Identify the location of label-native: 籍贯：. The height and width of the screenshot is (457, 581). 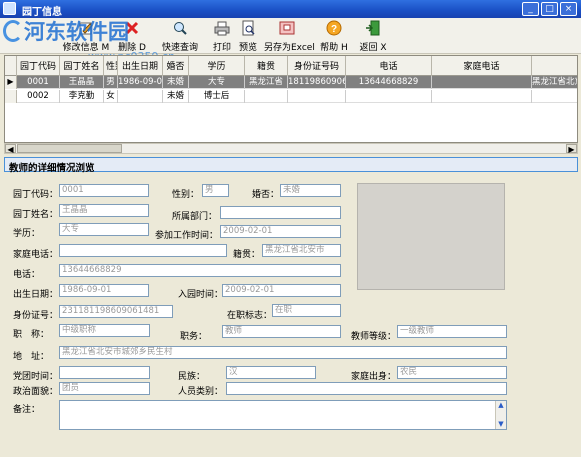
(247, 255).